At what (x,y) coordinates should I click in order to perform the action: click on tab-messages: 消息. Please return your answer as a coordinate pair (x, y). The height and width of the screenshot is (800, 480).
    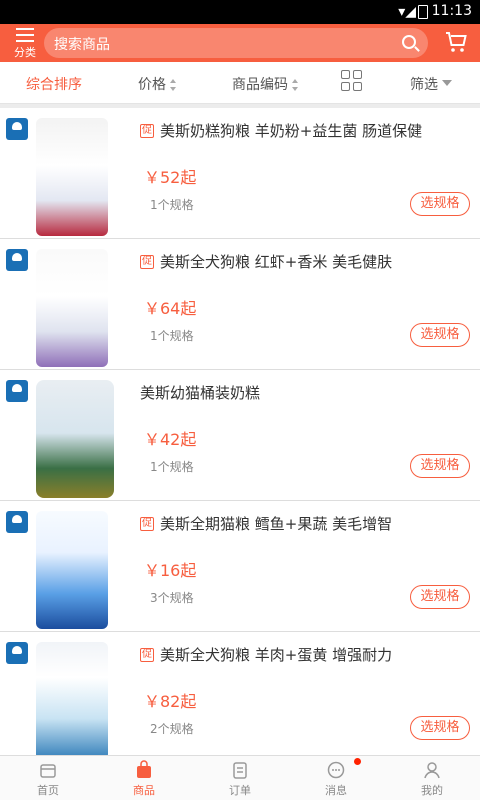
    Looking at the image, I should click on (336, 779).